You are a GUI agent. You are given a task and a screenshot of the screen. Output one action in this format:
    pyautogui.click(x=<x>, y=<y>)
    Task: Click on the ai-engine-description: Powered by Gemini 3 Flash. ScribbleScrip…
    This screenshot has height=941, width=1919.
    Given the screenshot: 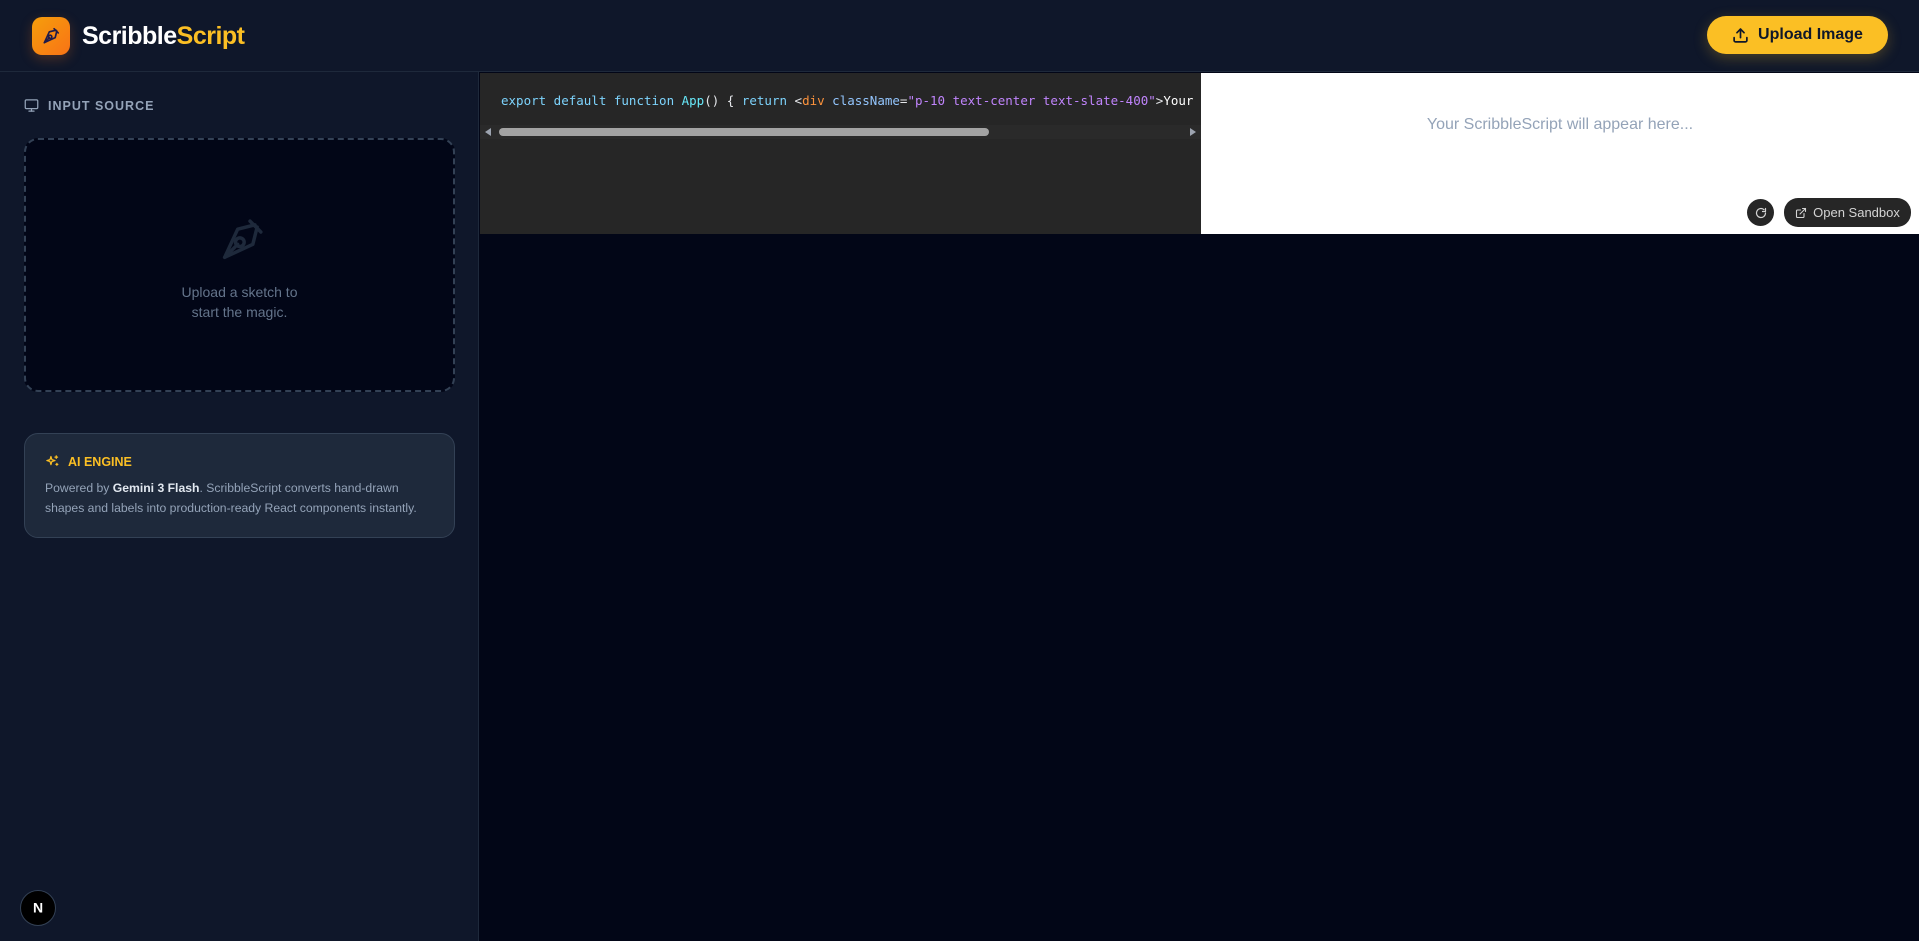 What is the action you would take?
    pyautogui.click(x=242, y=498)
    